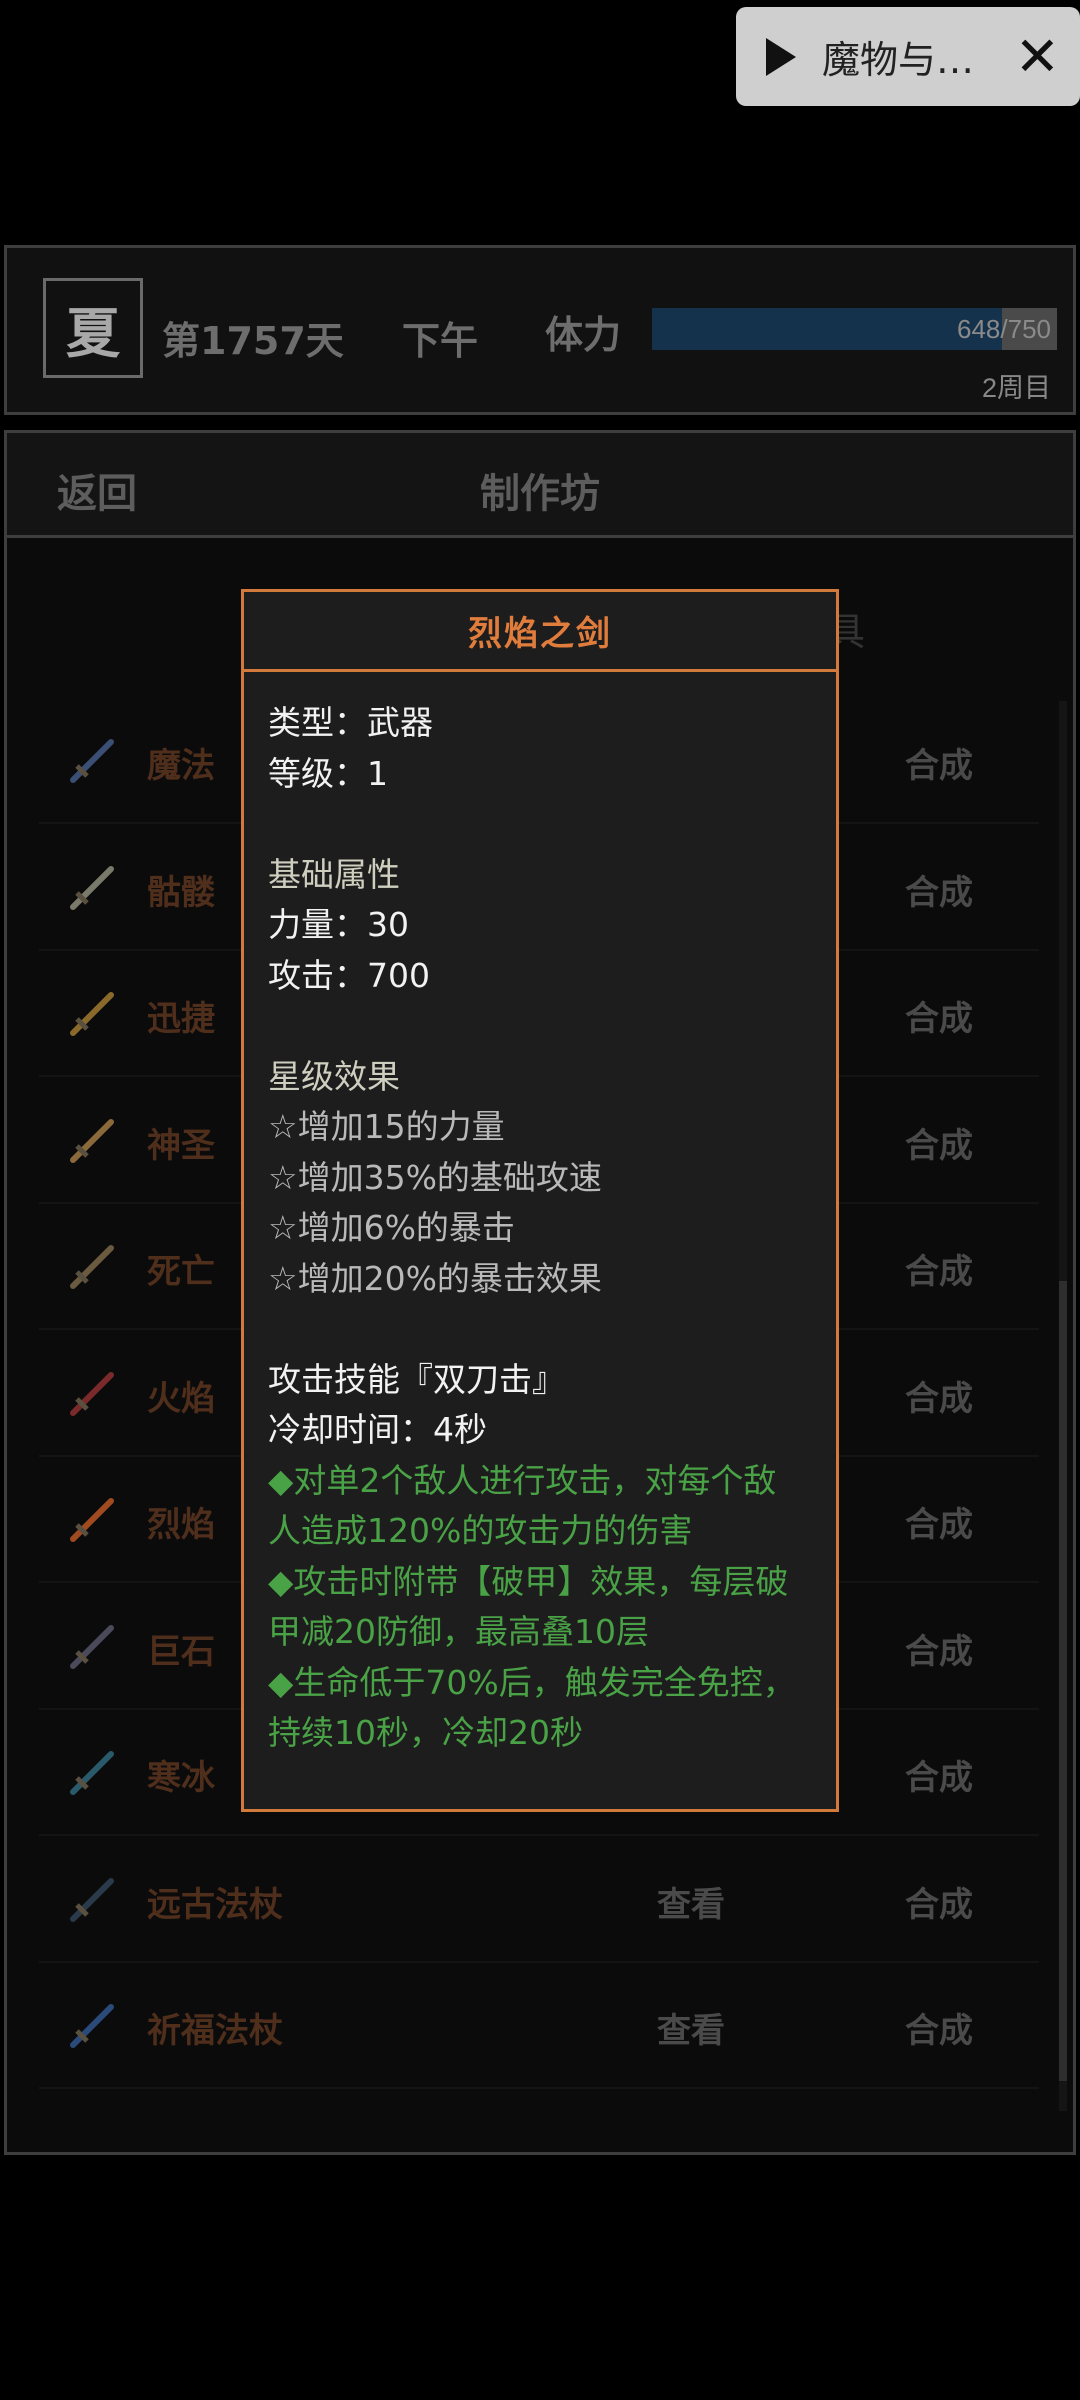  What do you see at coordinates (338, 924) in the screenshot?
I see `tooltip-line: 力量：30` at bounding box center [338, 924].